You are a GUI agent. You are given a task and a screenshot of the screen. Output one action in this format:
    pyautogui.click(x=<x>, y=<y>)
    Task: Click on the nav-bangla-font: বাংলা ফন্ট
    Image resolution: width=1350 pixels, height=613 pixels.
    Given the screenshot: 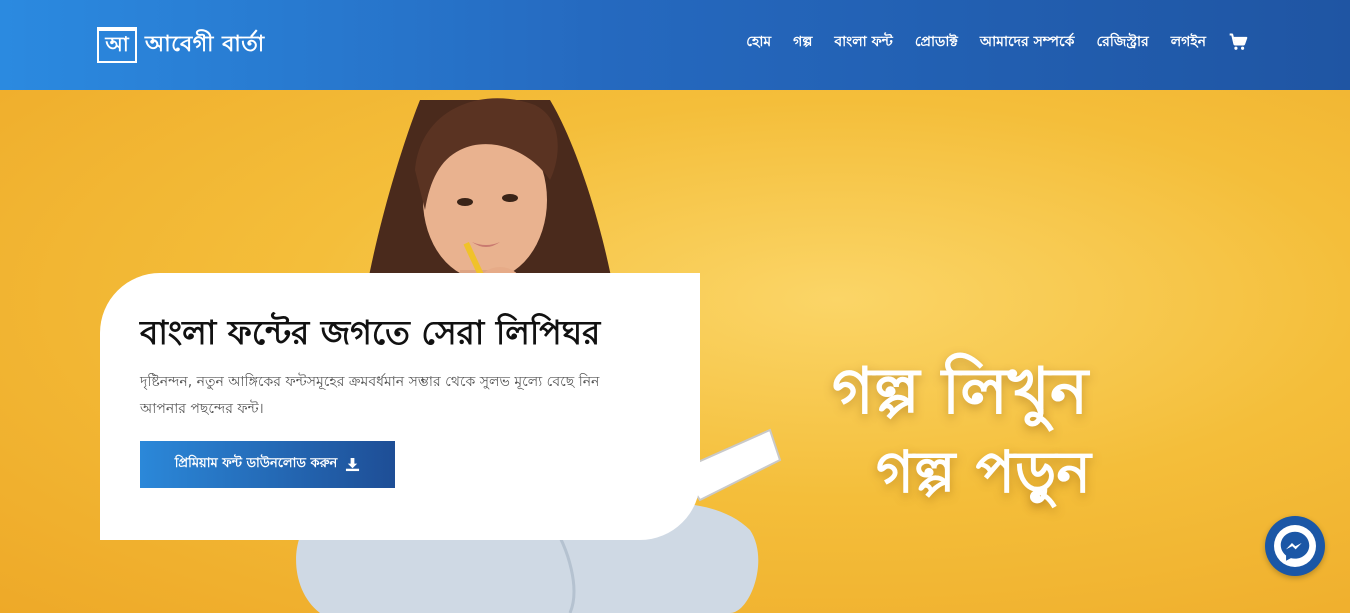 What is the action you would take?
    pyautogui.click(x=863, y=42)
    